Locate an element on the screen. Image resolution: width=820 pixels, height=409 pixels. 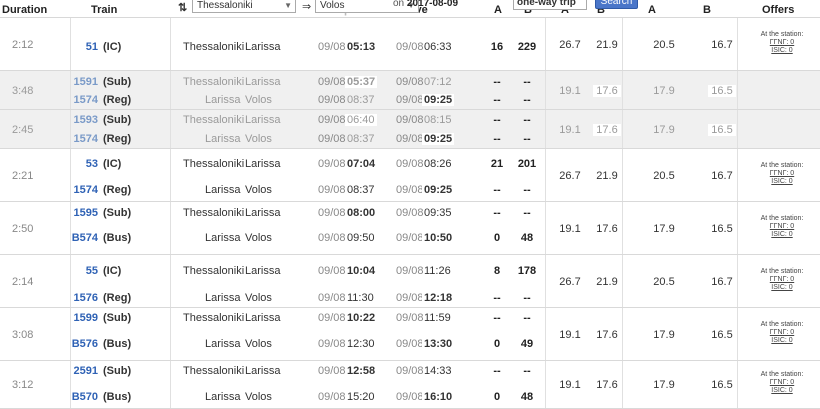
arrive-date: 09/08 is located at coordinates (410, 344).